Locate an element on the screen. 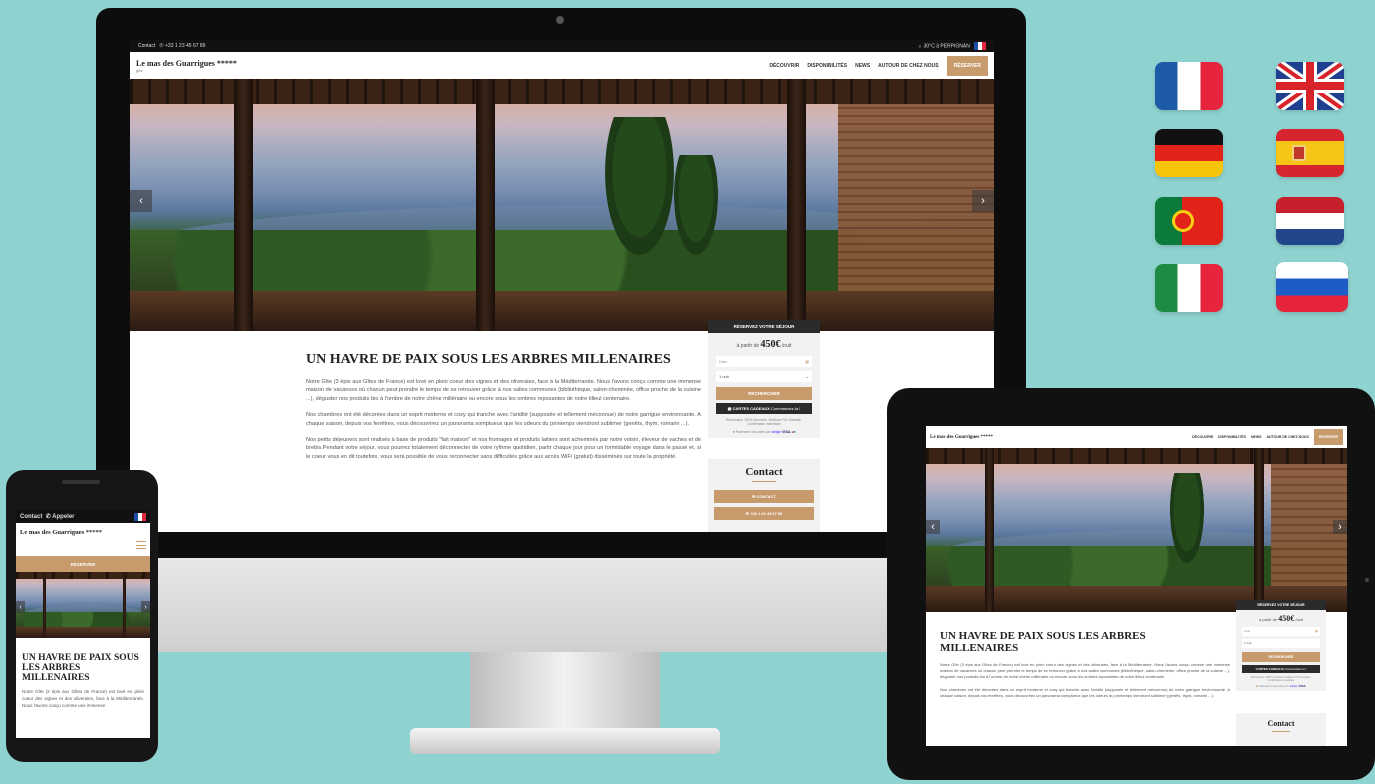  phone-language-flag-icon is located at coordinates (140, 516).